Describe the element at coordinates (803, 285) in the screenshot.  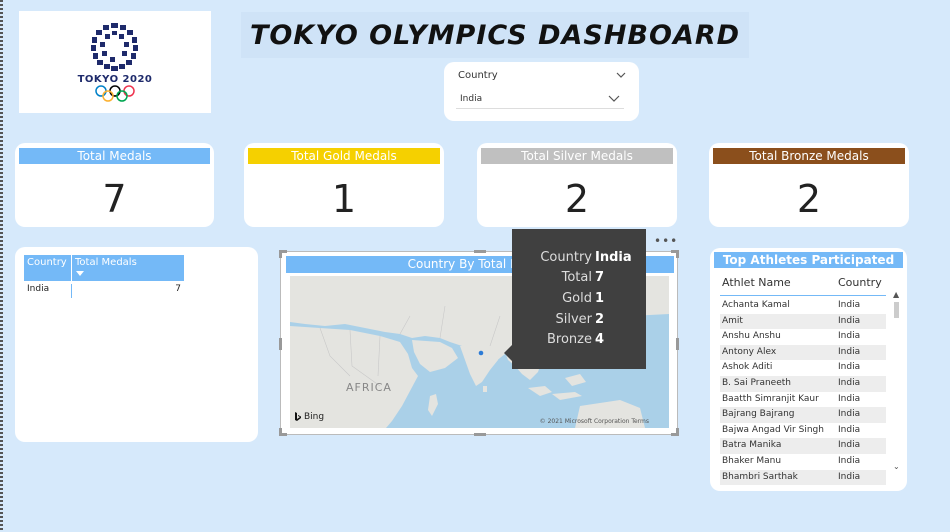
I see `athletes-table-header: Athlet Name Country` at that location.